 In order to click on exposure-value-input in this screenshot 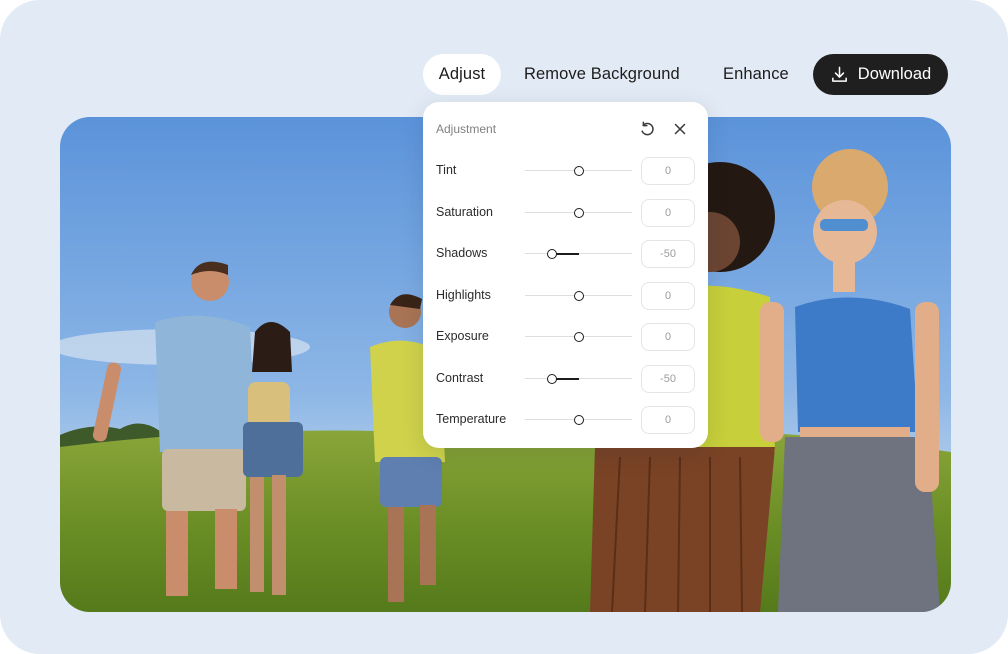, I will do `click(668, 337)`.